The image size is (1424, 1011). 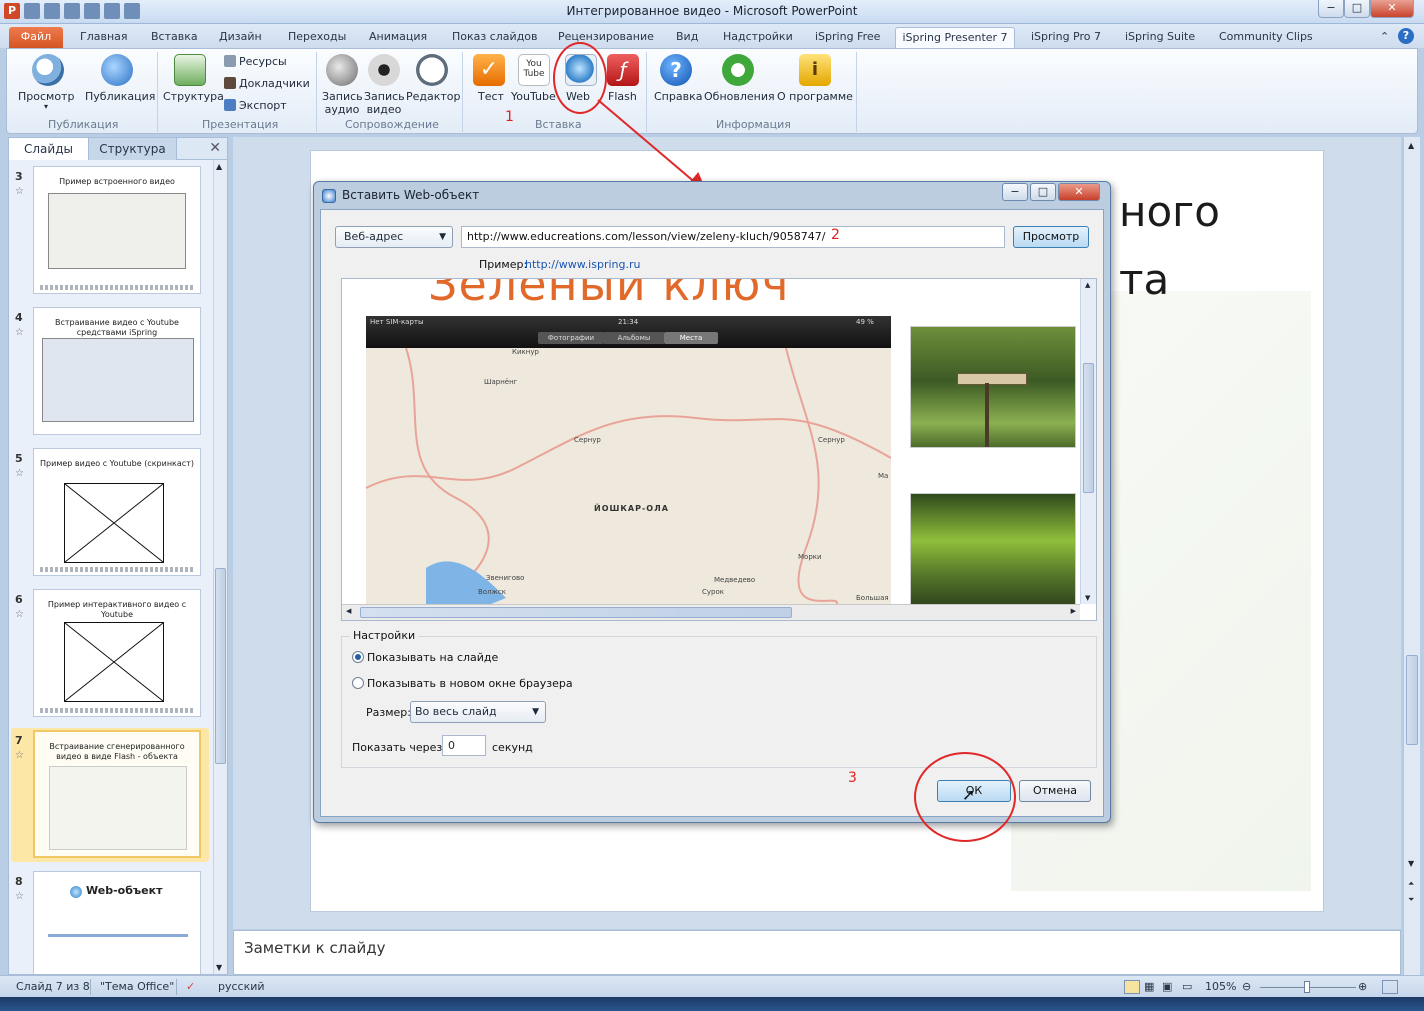 What do you see at coordinates (267, 83) in the screenshot?
I see `speakers-button: Докладчики` at bounding box center [267, 83].